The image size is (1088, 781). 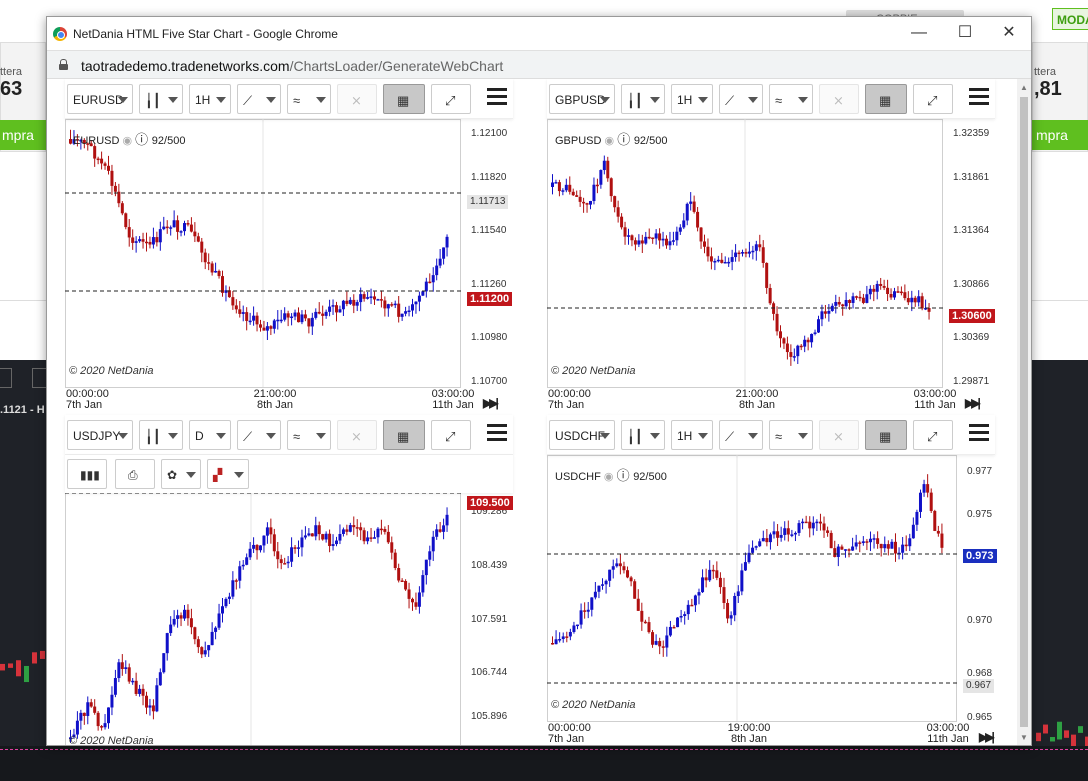 I want to click on symbol-select: GBPUSD, so click(x=582, y=99).